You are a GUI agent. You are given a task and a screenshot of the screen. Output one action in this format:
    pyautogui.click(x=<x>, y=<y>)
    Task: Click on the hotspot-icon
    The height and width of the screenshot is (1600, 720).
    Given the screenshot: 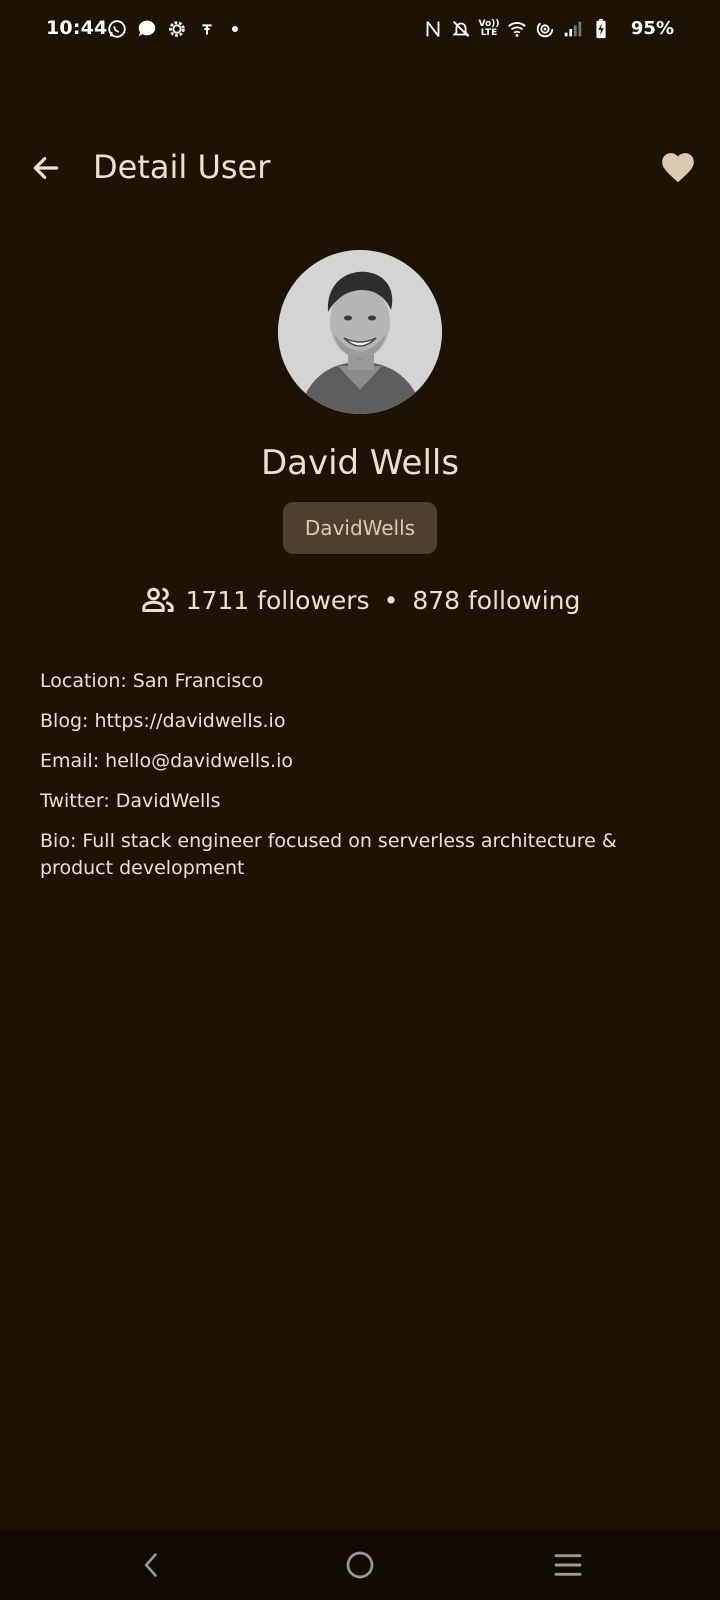 What is the action you would take?
    pyautogui.click(x=545, y=29)
    